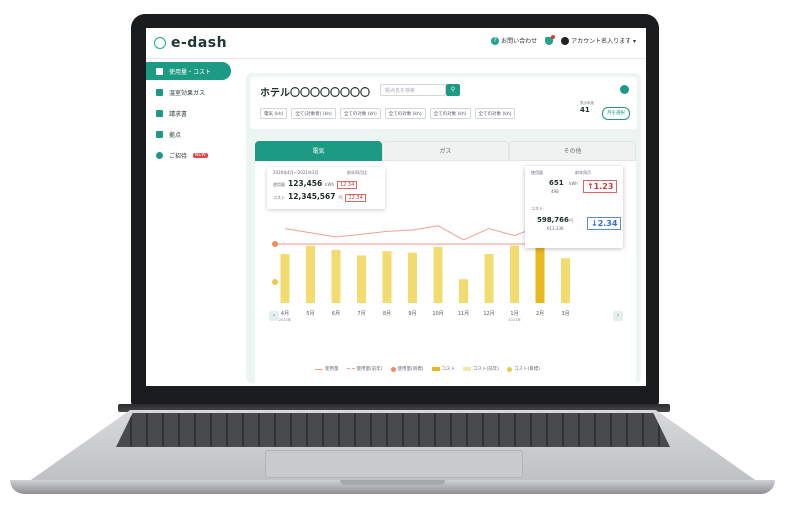  Describe the element at coordinates (616, 113) in the screenshot. I see `month-select-button: 月を選択` at that location.